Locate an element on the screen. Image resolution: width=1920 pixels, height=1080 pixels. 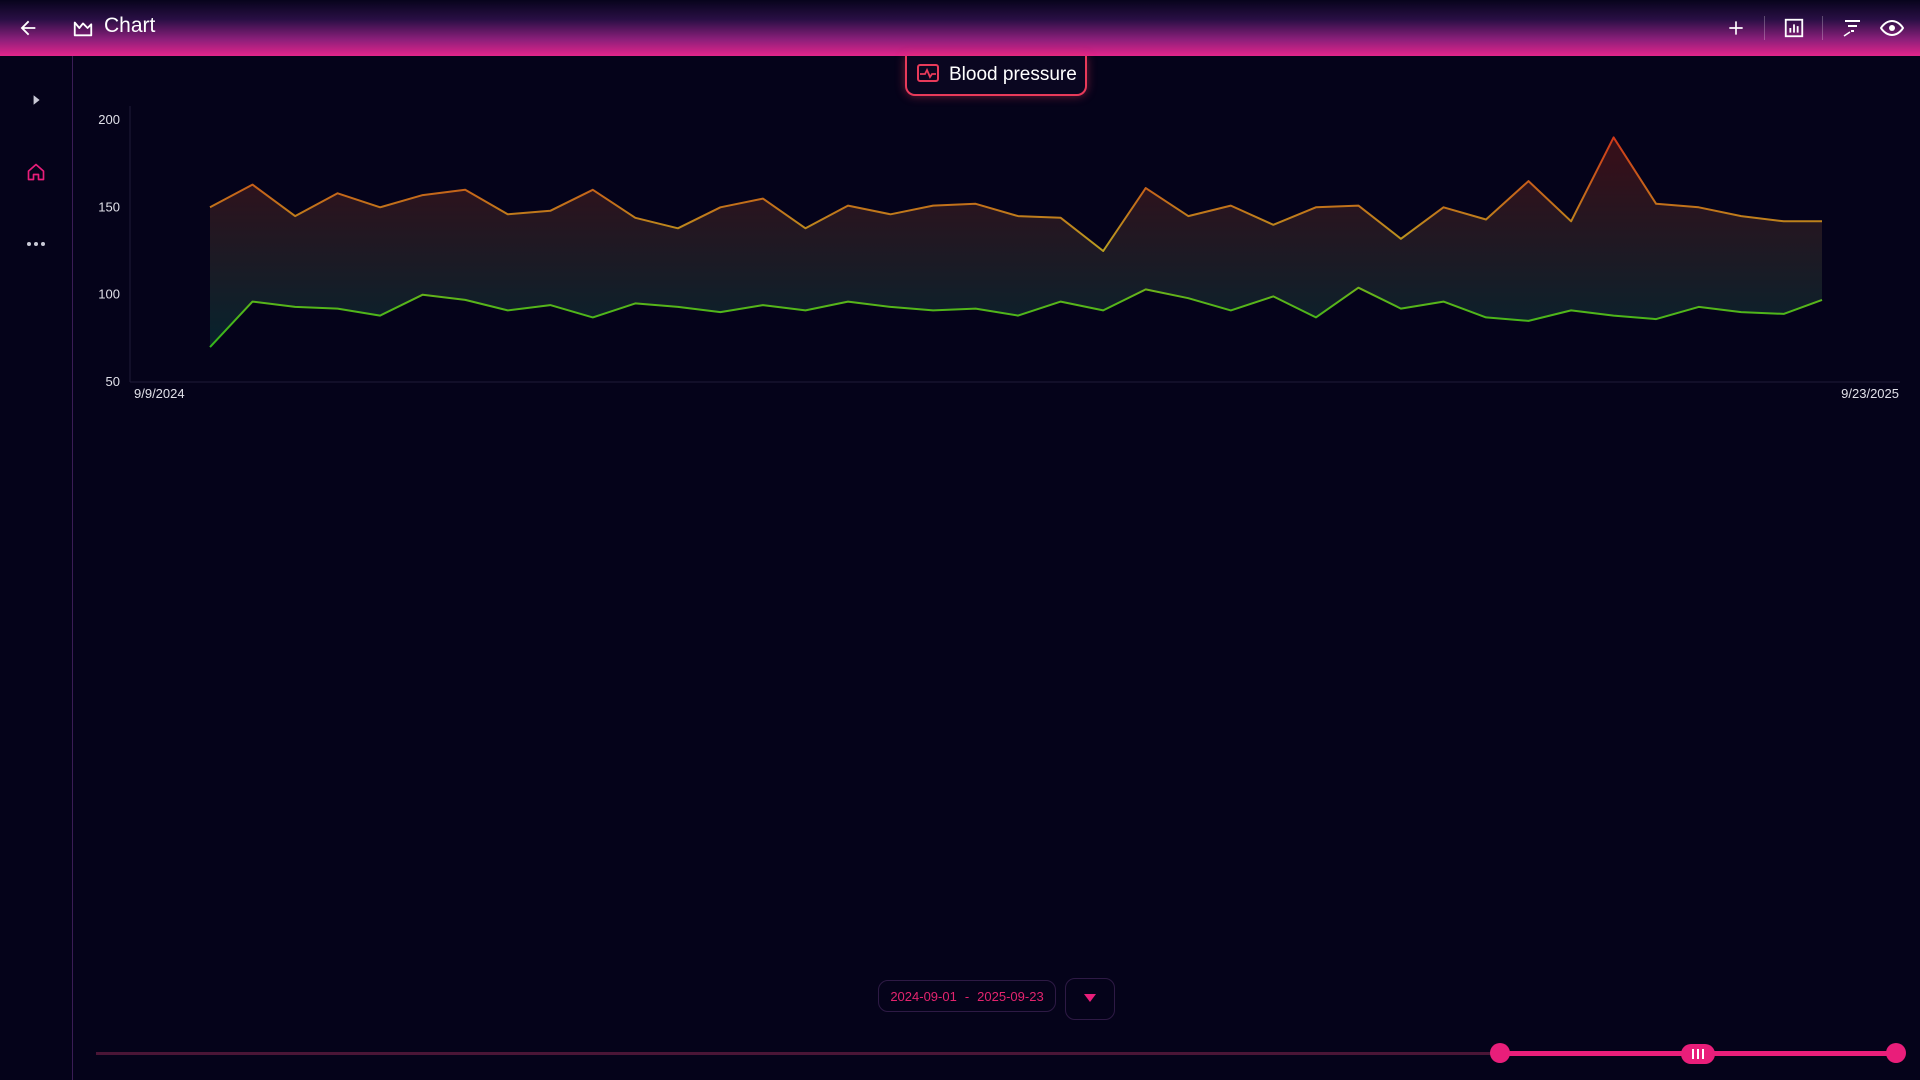
range-dropdown-button is located at coordinates (1090, 999).